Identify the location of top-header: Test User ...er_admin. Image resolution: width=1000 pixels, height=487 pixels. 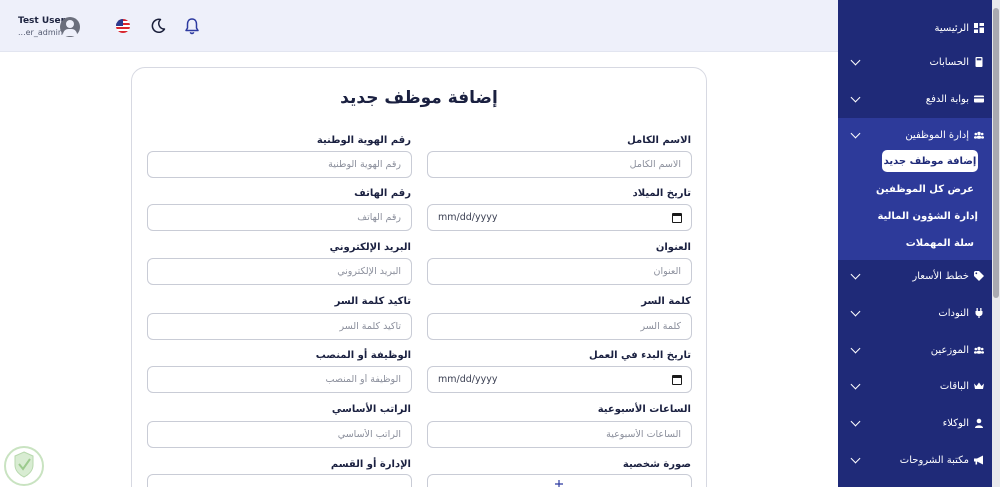
(419, 26).